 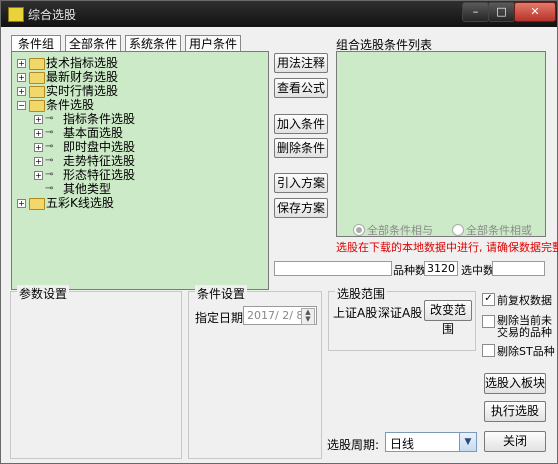 I want to click on period-label: 选股周期:, so click(x=353, y=445).